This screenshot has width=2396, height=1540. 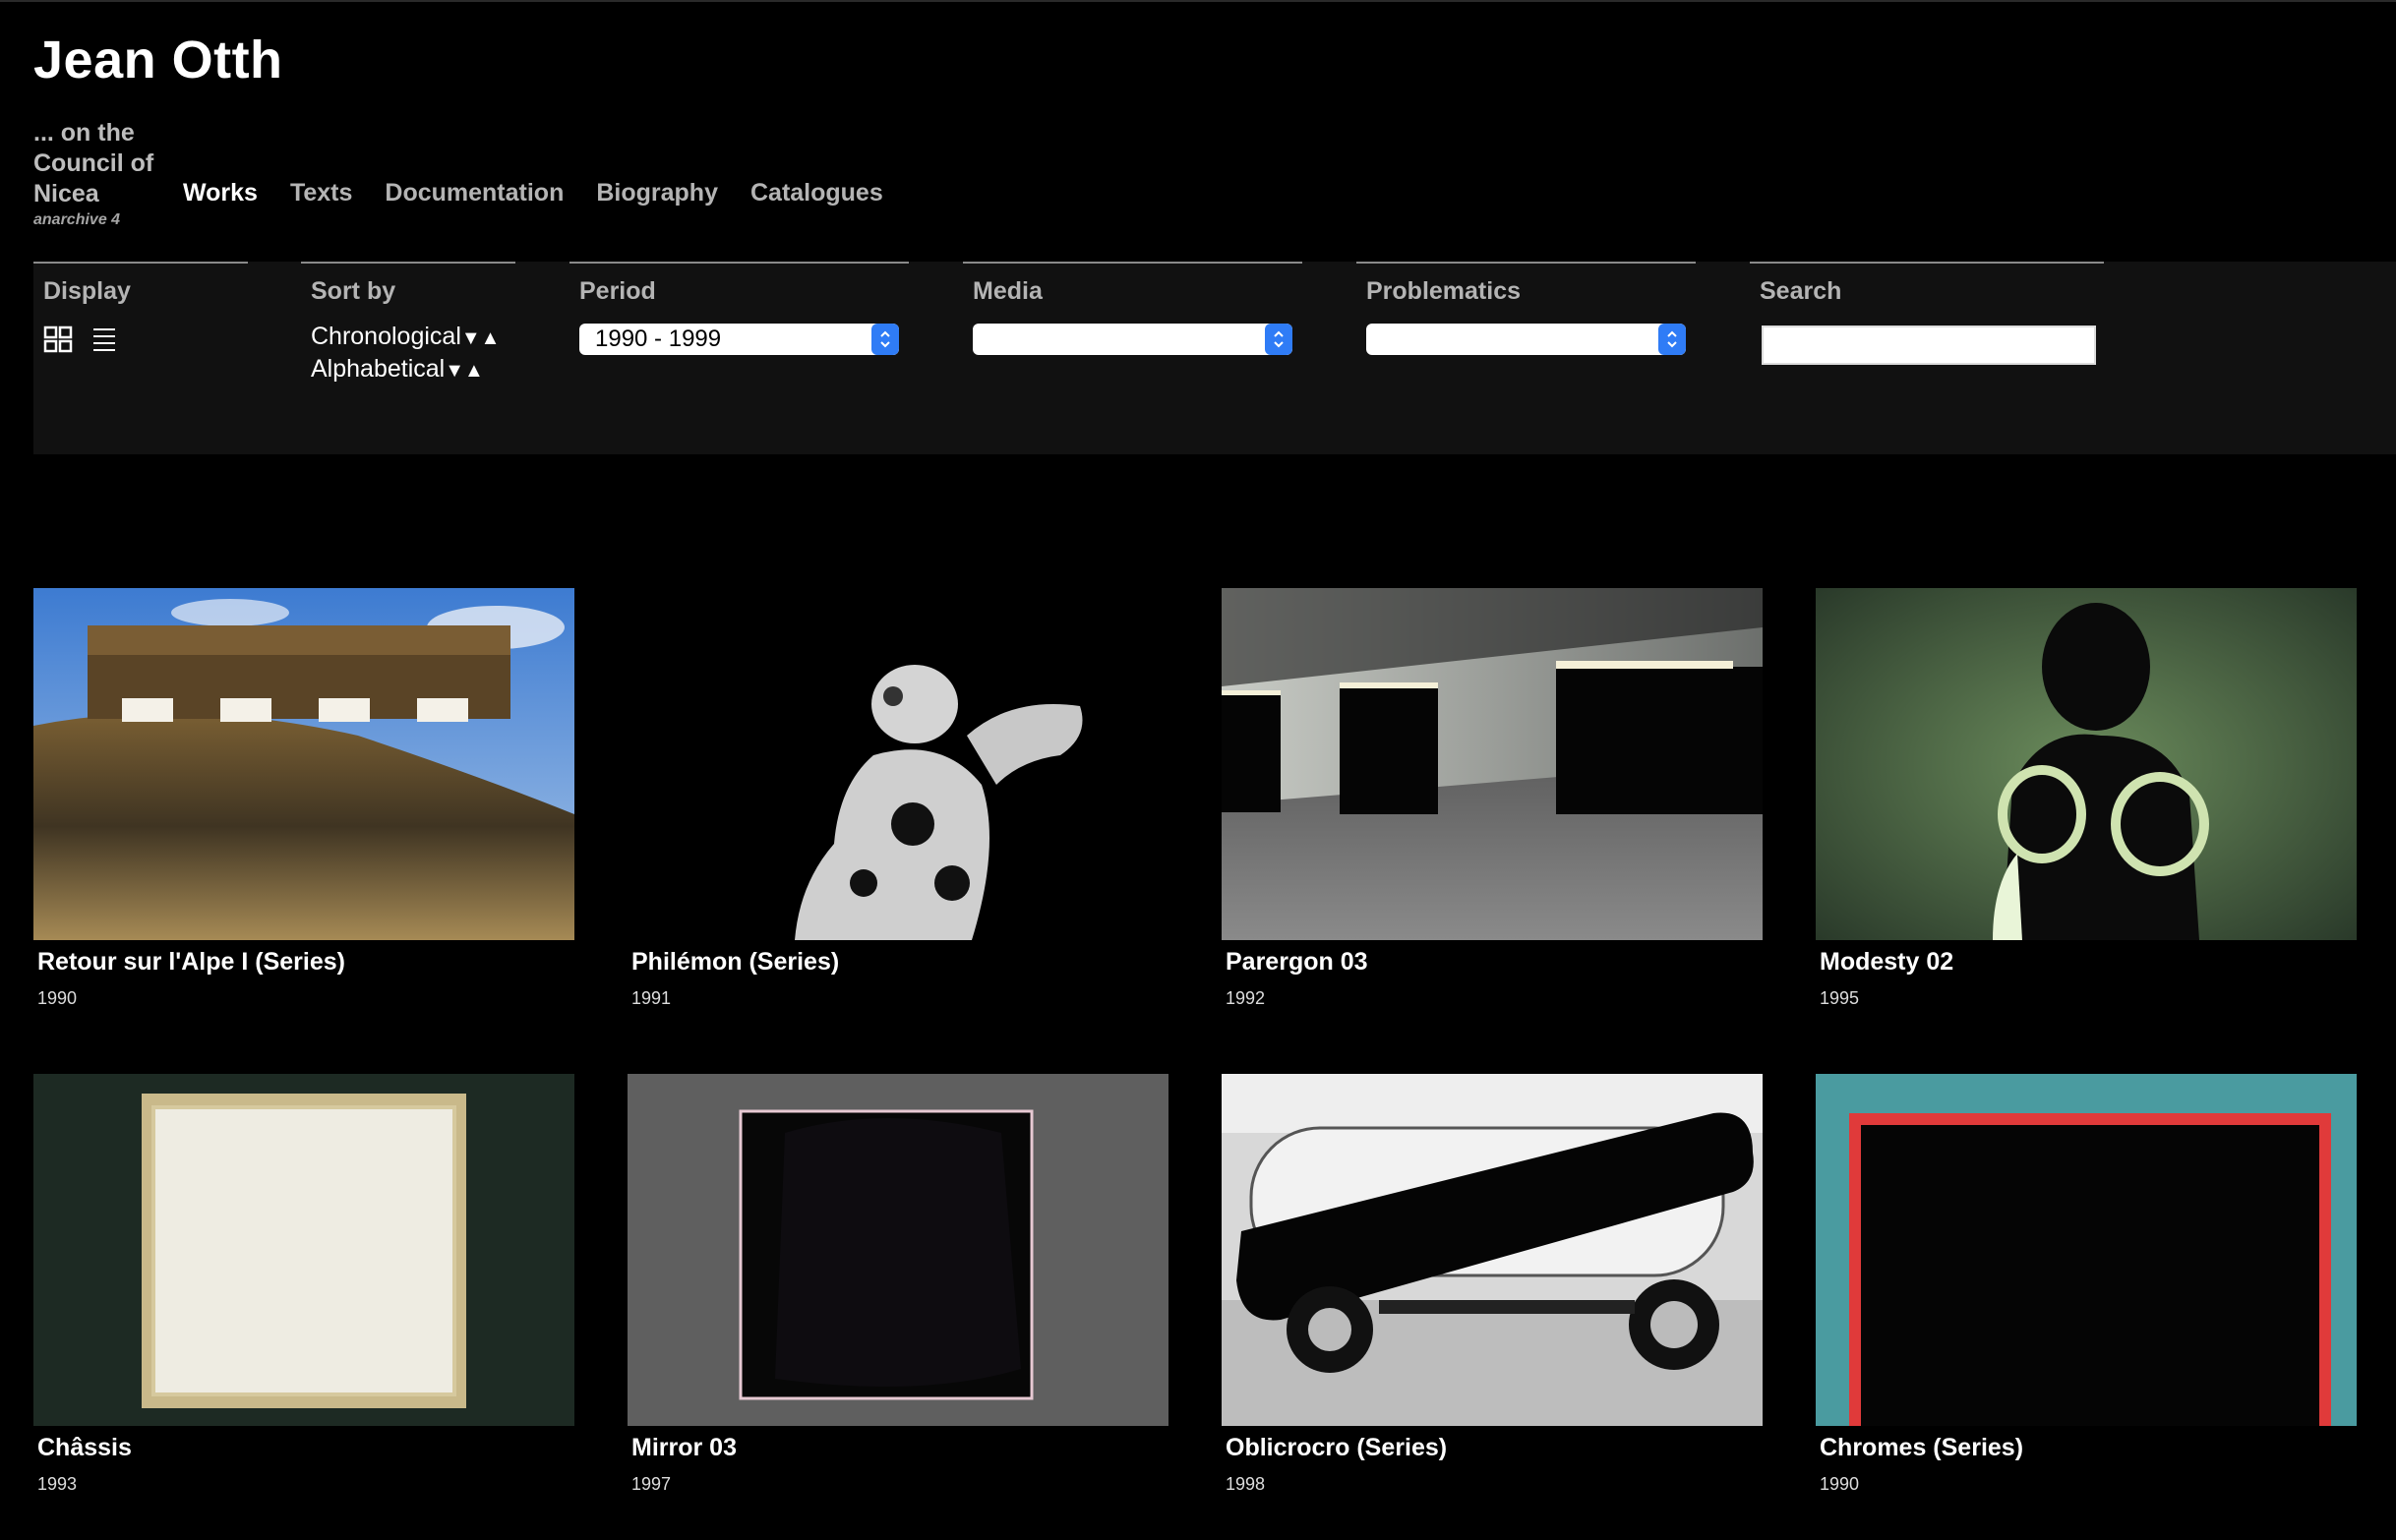 What do you see at coordinates (899, 963) in the screenshot?
I see `work-title: Philémon (Series)` at bounding box center [899, 963].